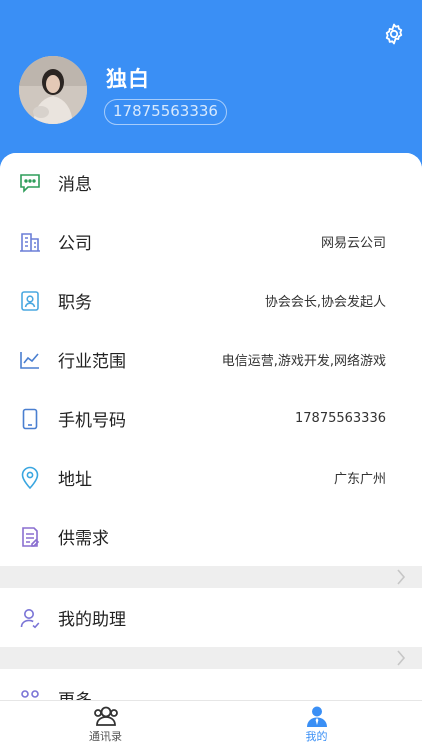  I want to click on menu-item-5: 地址 广东广州, so click(211, 477).